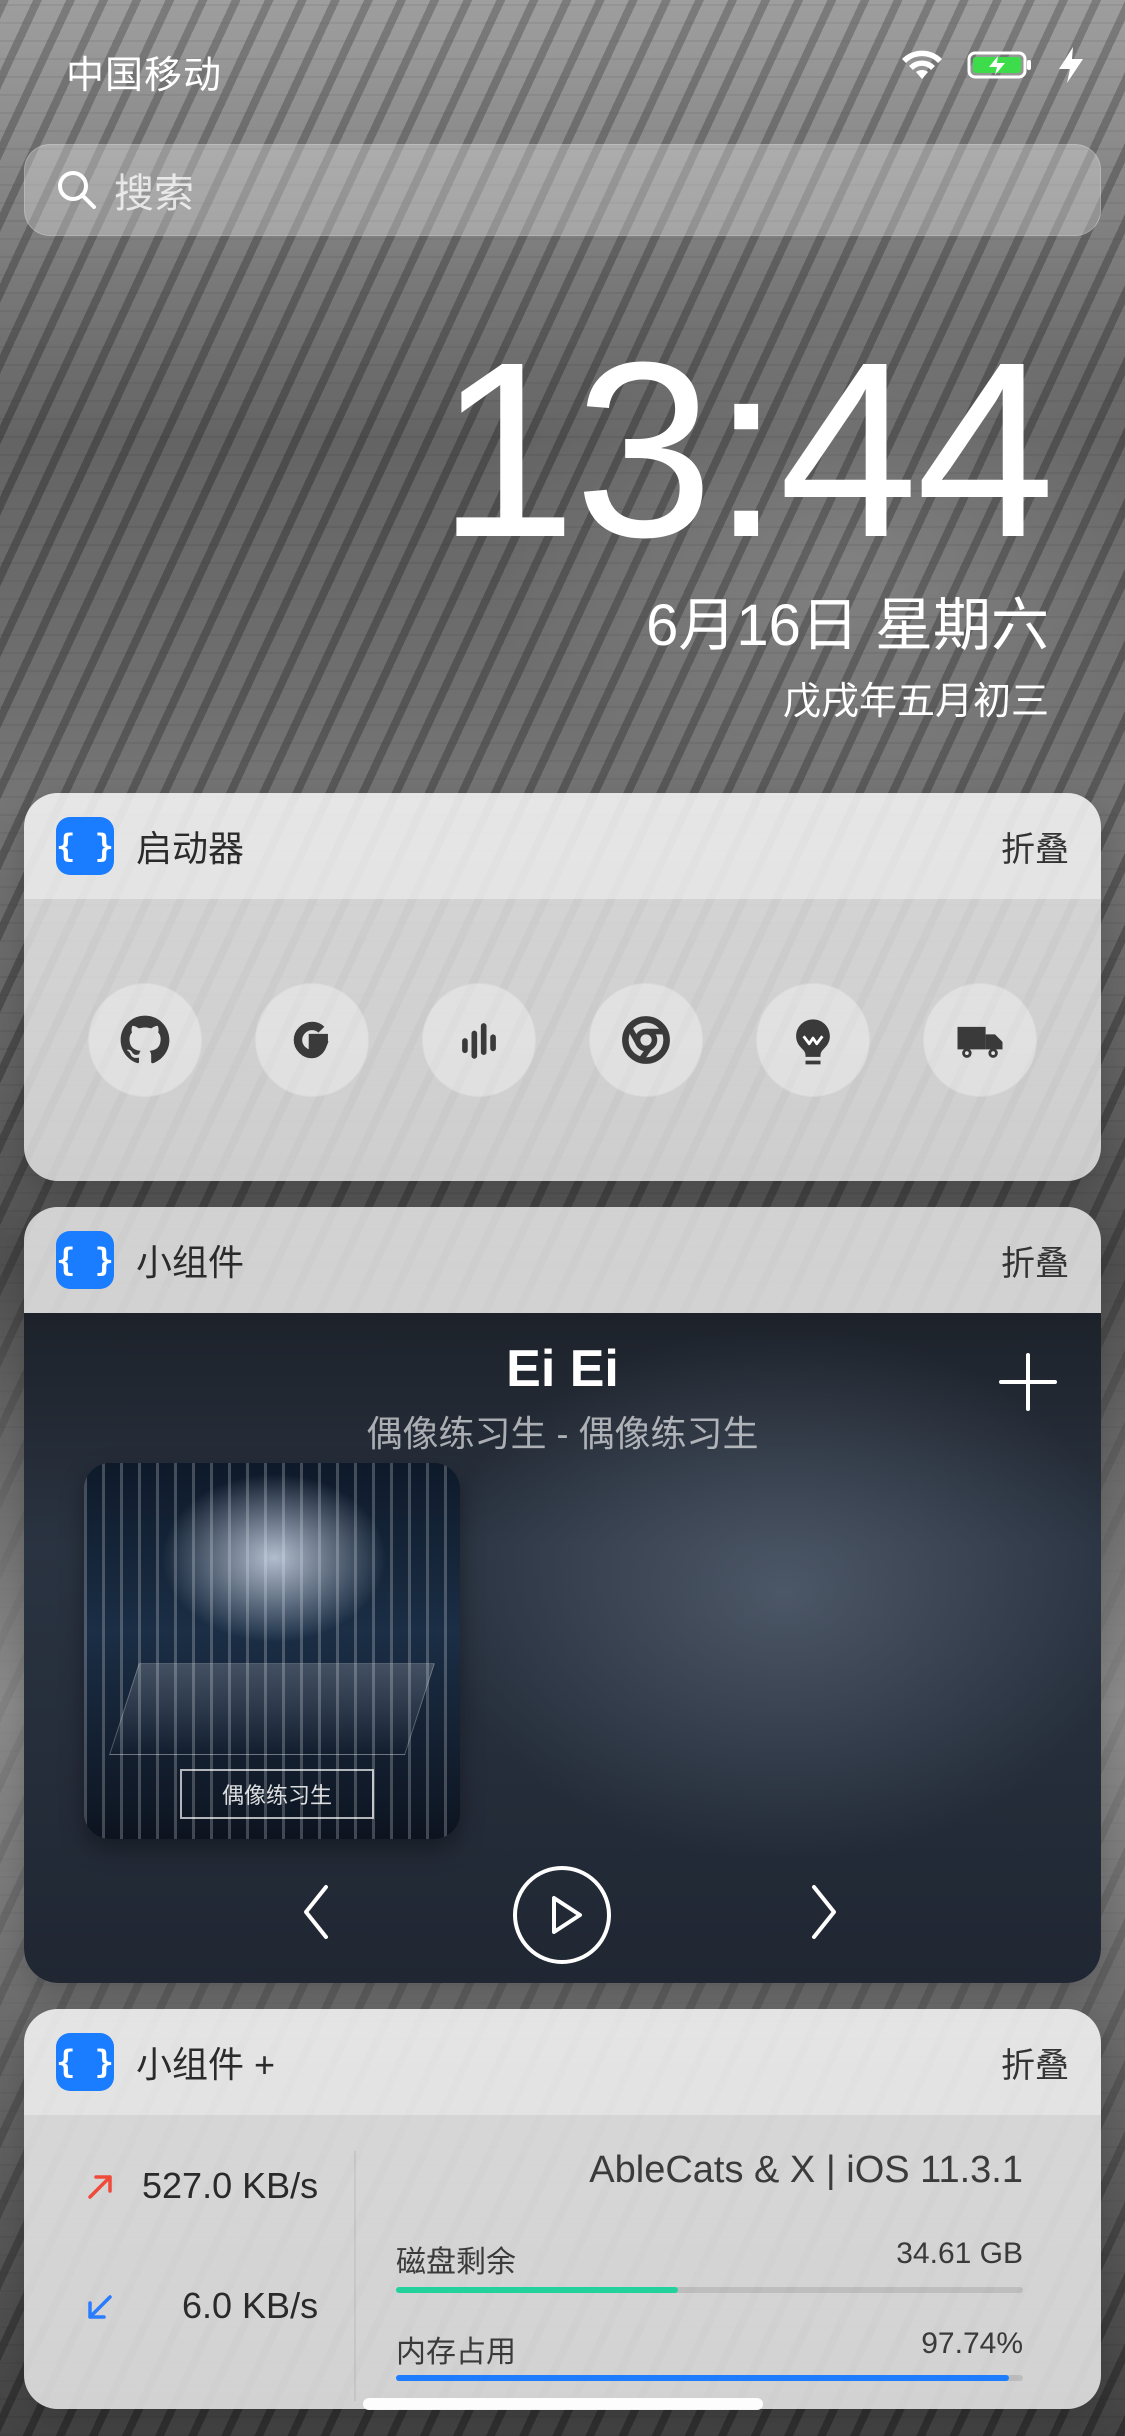 The width and height of the screenshot is (1125, 2436). Describe the element at coordinates (563, 2404) in the screenshot. I see `home-indicator` at that location.